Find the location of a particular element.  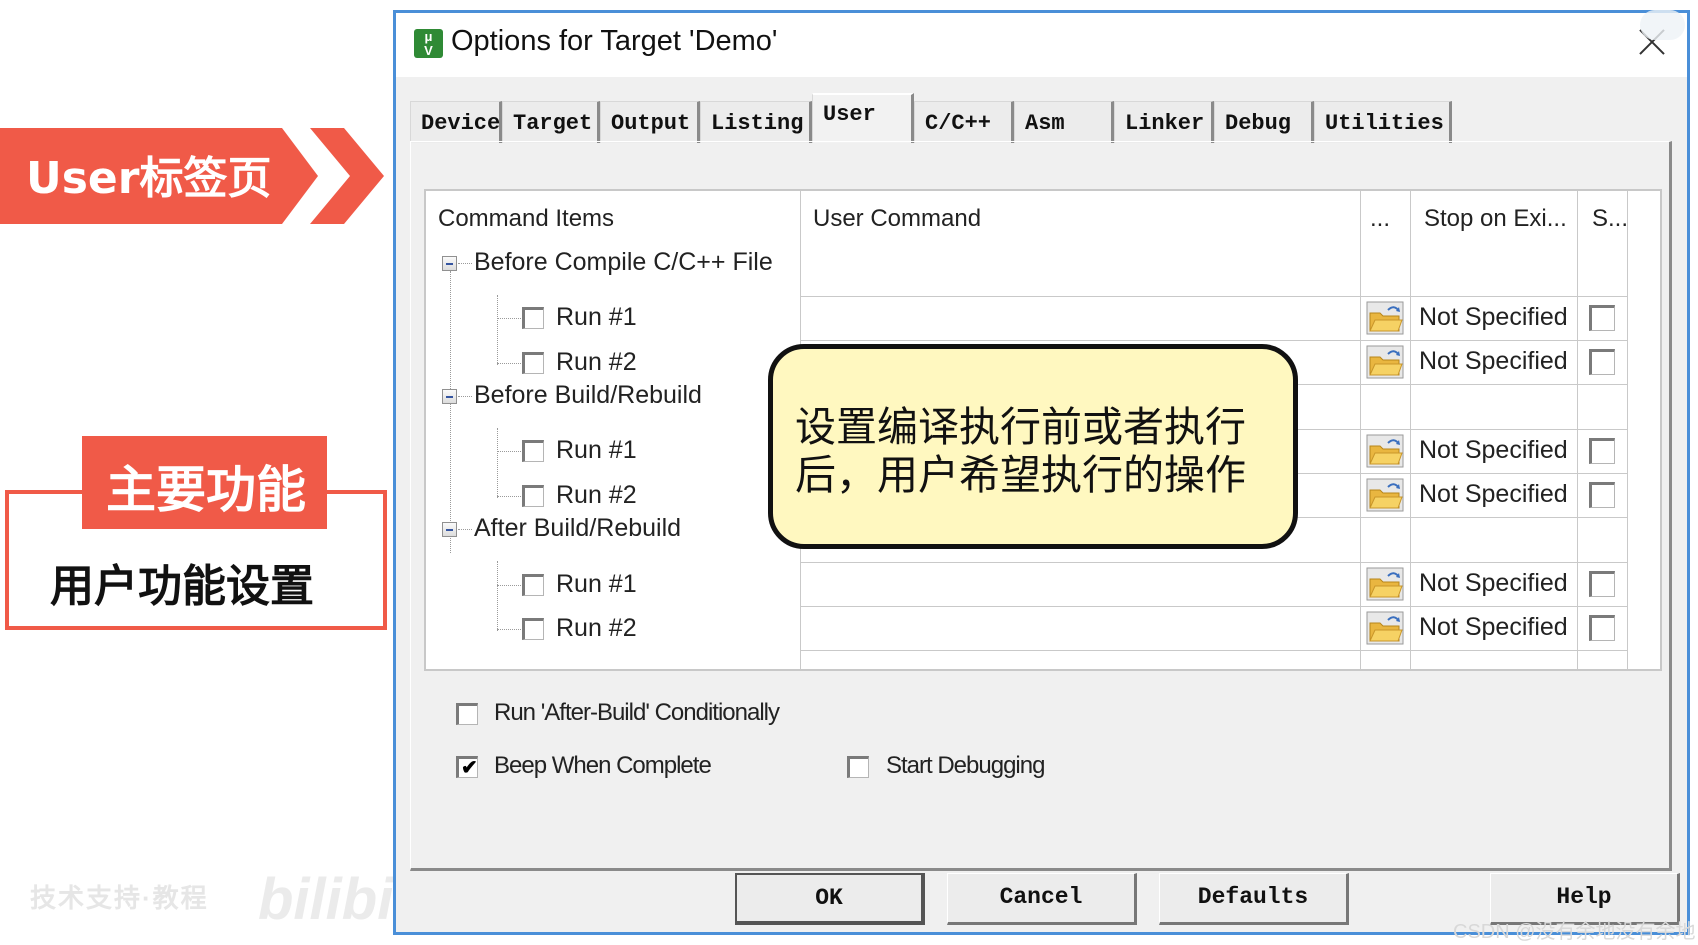

checkmark-icon: ✔ is located at coordinates (469, 768).